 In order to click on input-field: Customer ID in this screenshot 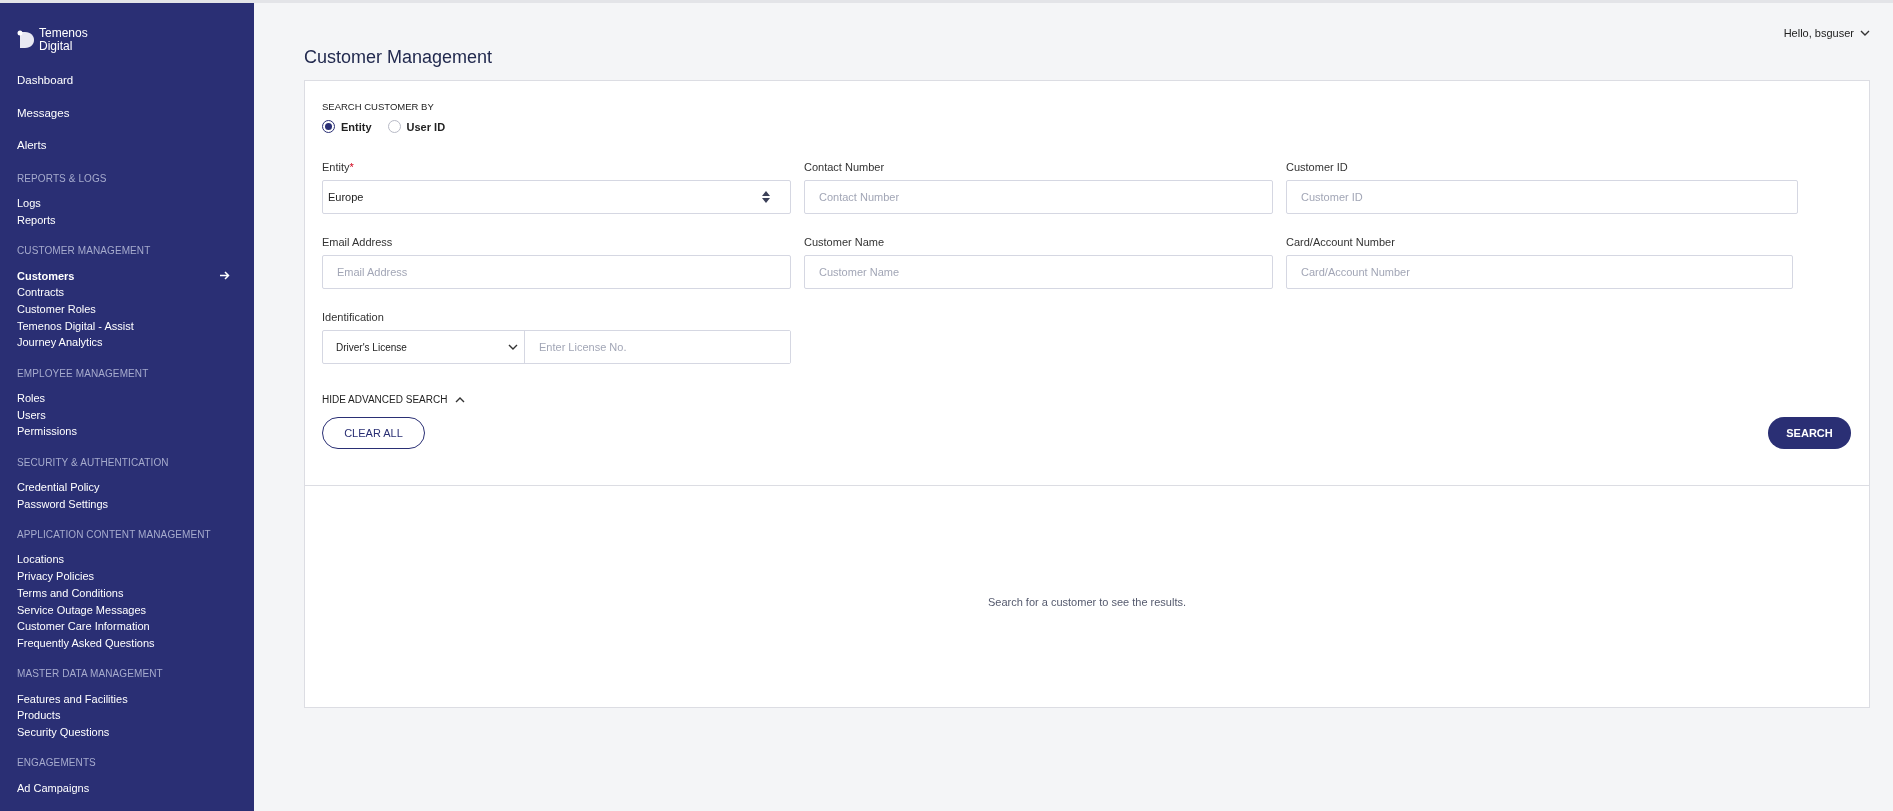, I will do `click(1542, 197)`.